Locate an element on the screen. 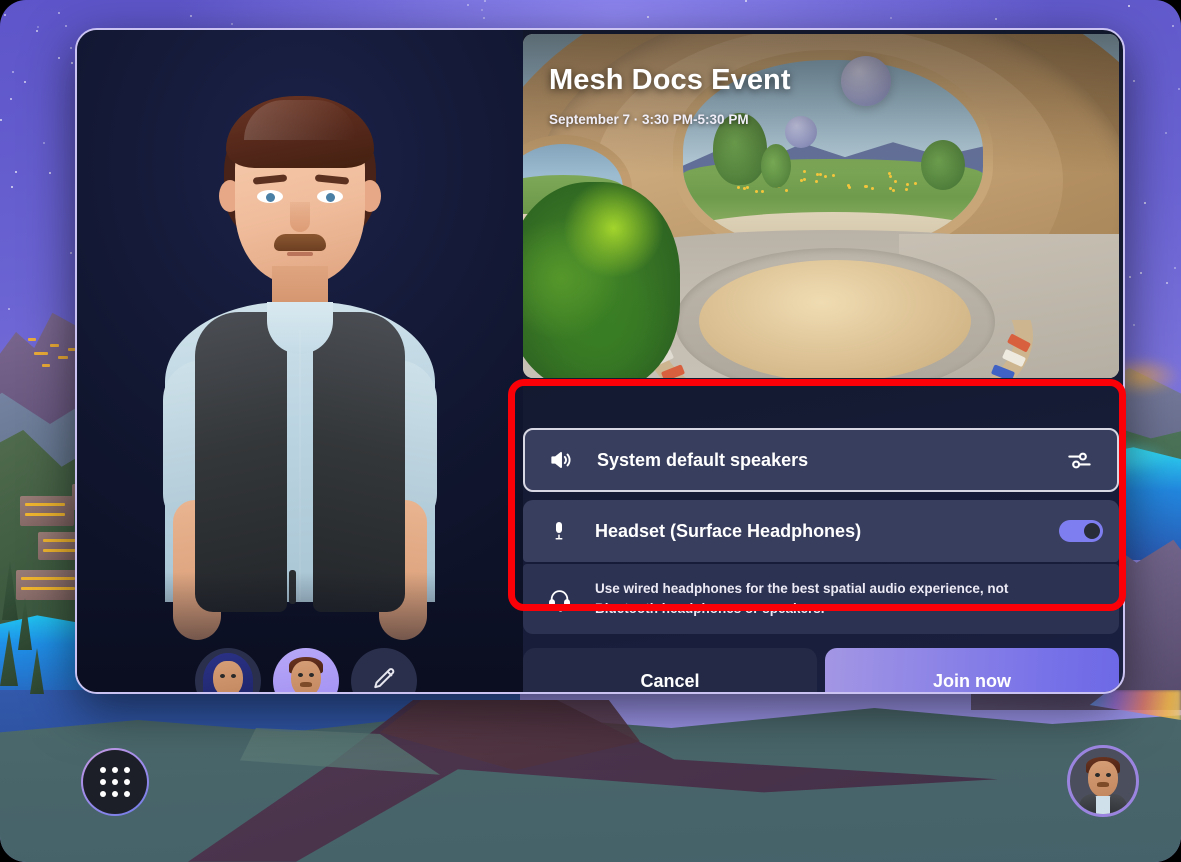  microphone-toggle is located at coordinates (1081, 531).